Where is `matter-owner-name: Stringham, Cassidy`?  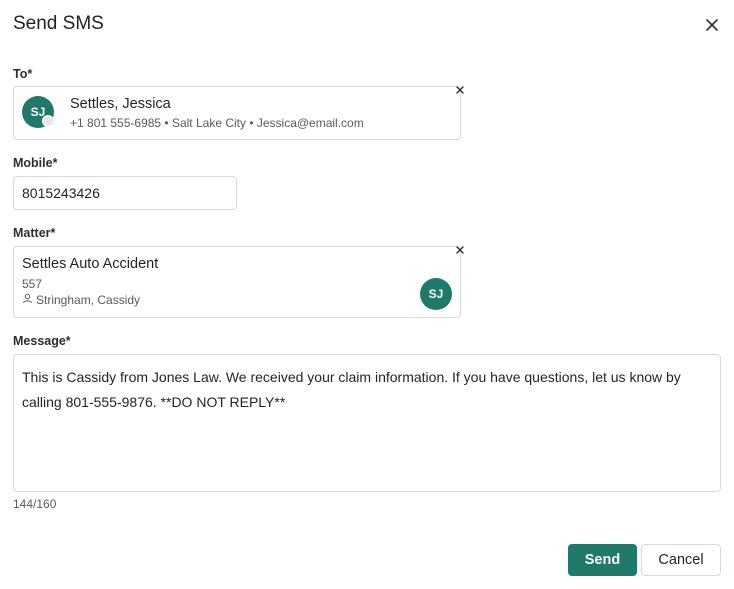 matter-owner-name: Stringham, Cassidy is located at coordinates (88, 300).